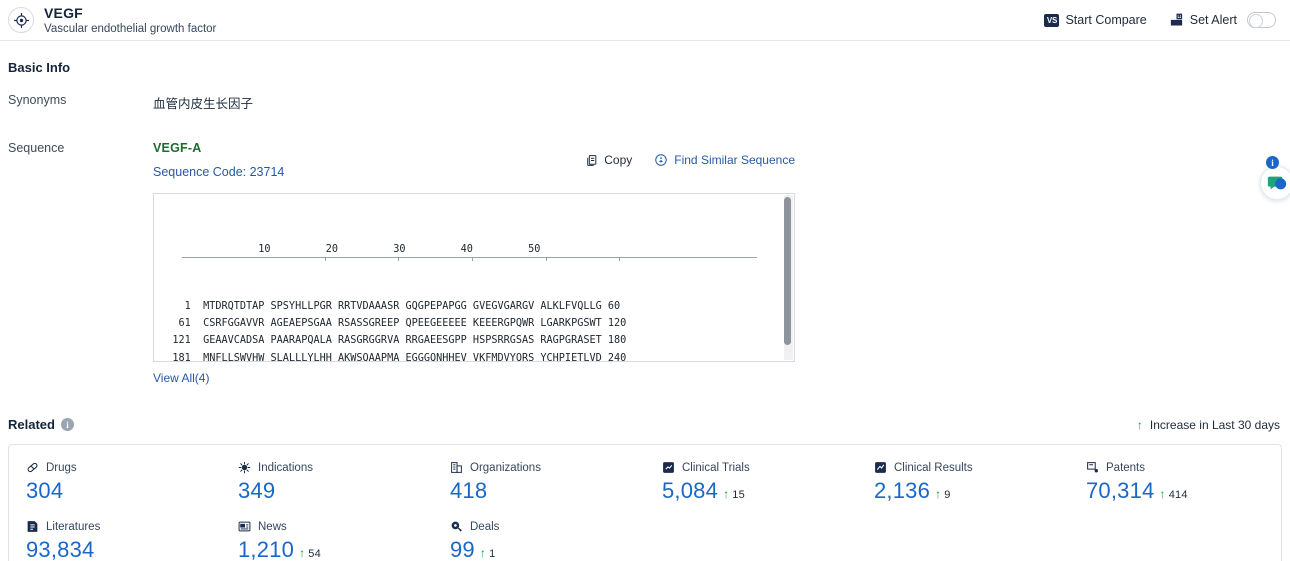 This screenshot has width=1290, height=561. I want to click on related-card-value: 5,084, so click(690, 490).